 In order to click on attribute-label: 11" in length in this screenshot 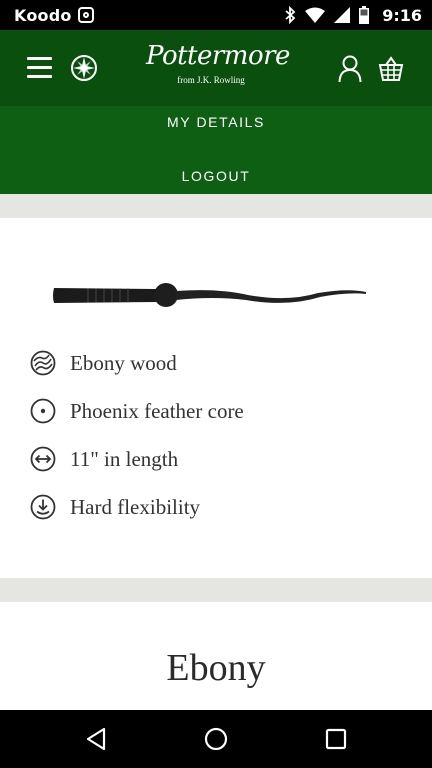, I will do `click(124, 458)`.